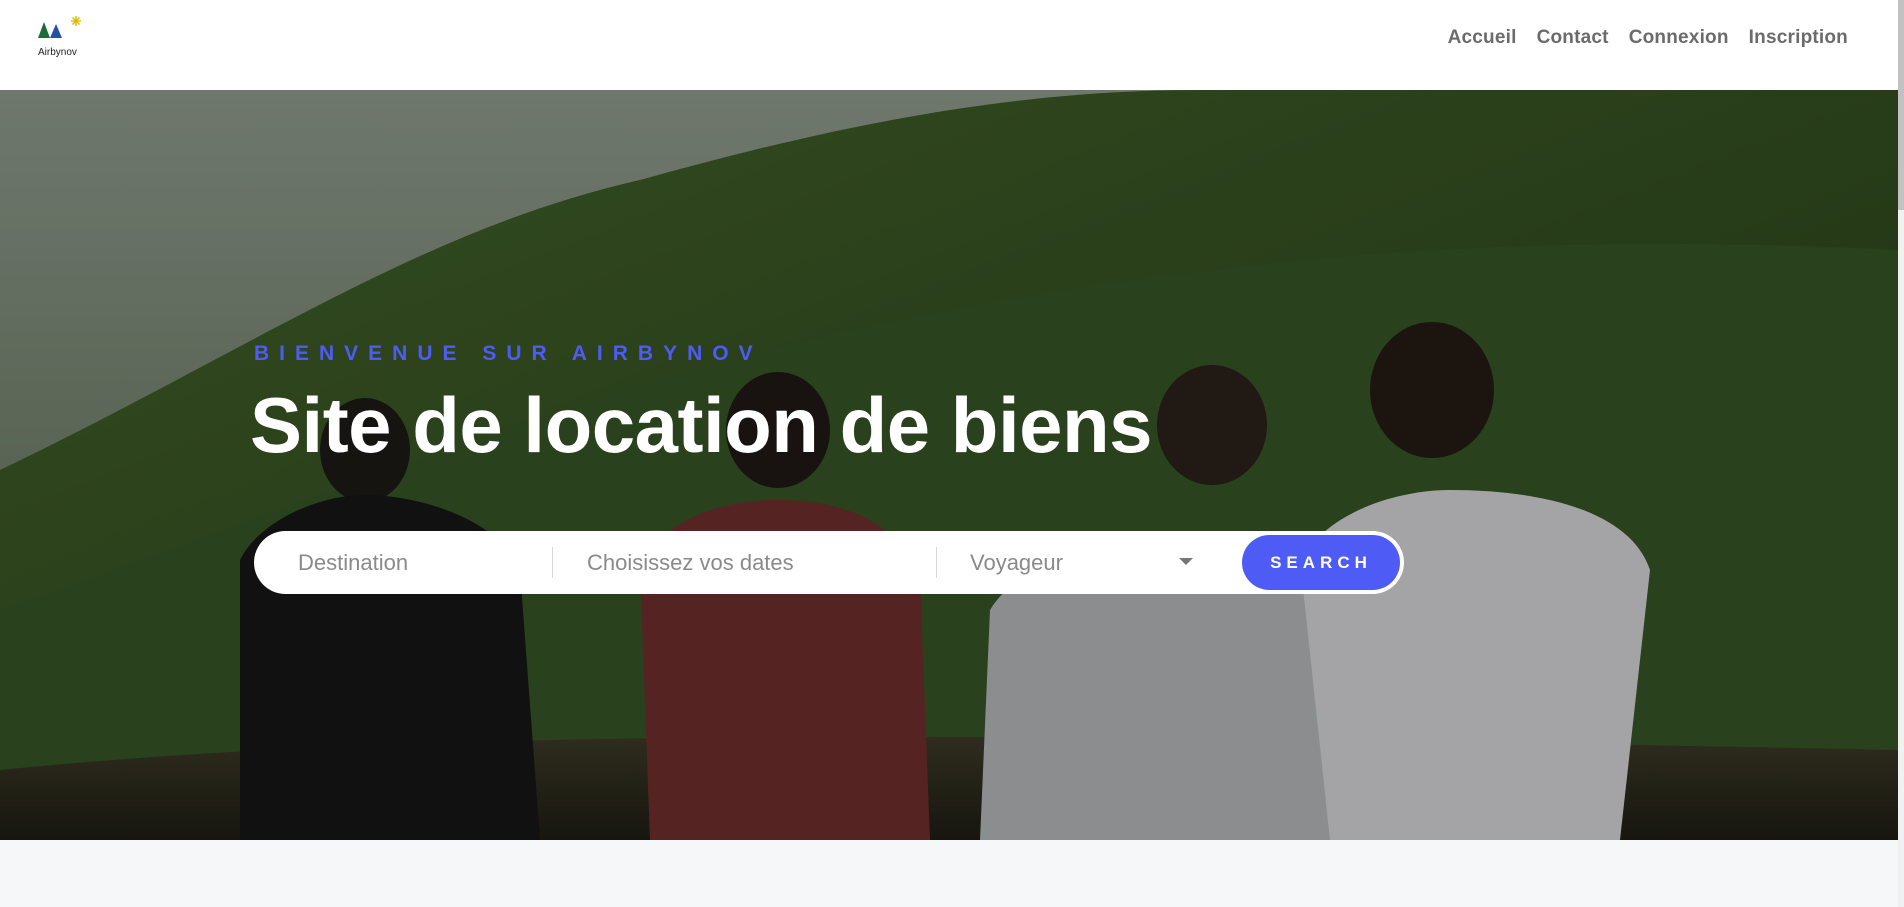  Describe the element at coordinates (1679, 38) in the screenshot. I see `nav-link-connexion: Connexion` at that location.